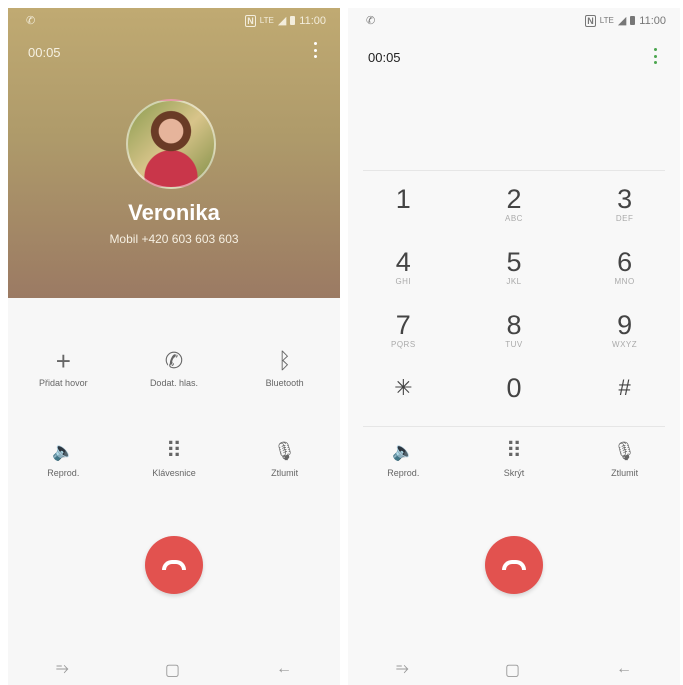  I want to click on keypad-label: Klávesnice, so click(174, 473).